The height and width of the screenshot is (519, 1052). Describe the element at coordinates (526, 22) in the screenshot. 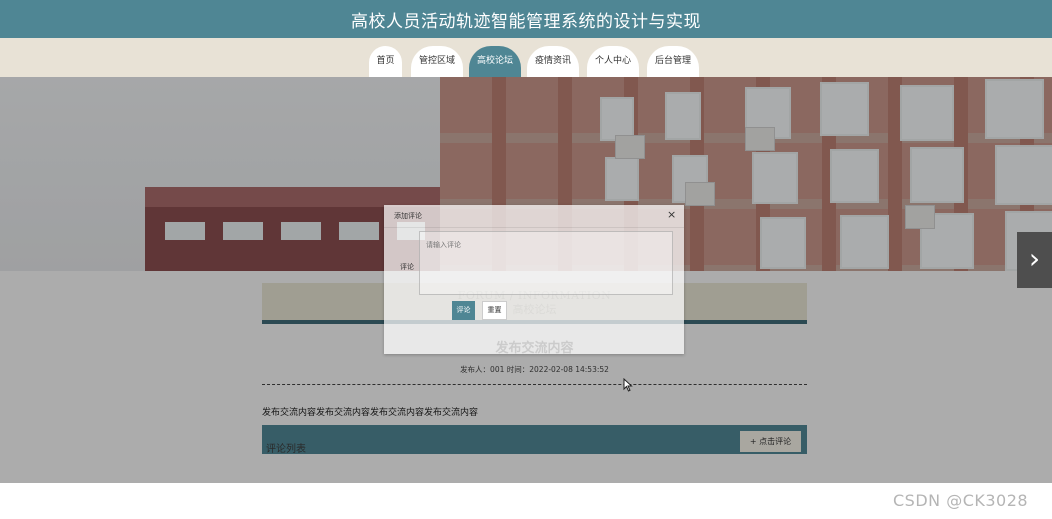

I see `site-title: 高校人员活动轨迹智能管理系统的设计与实现` at that location.